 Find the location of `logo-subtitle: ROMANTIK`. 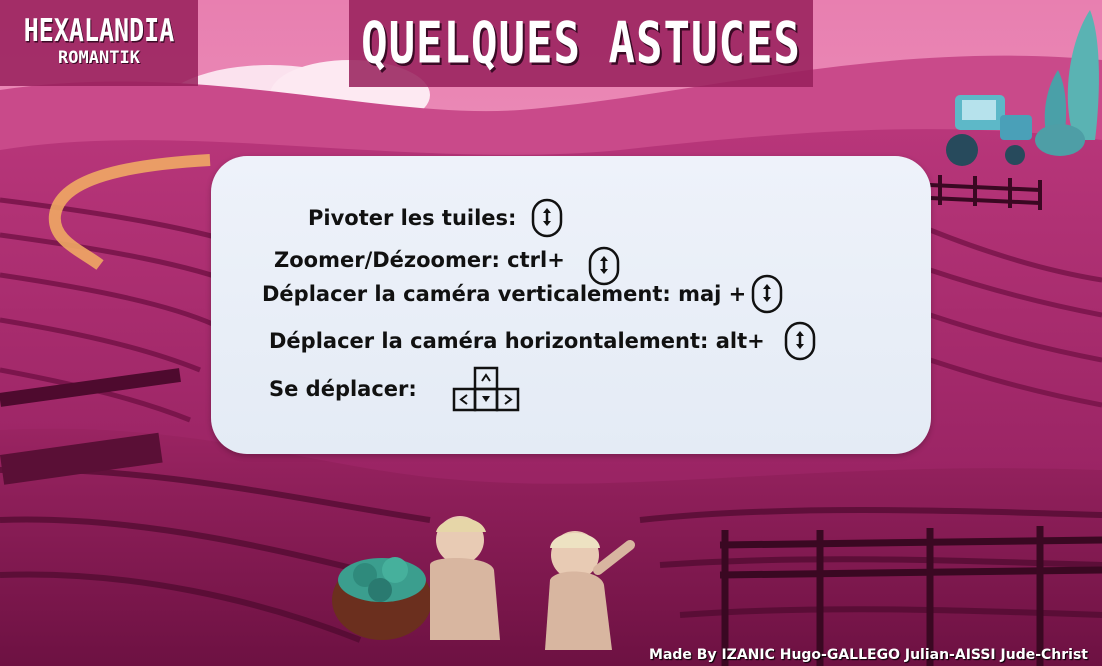

logo-subtitle: ROMANTIK is located at coordinates (99, 58).